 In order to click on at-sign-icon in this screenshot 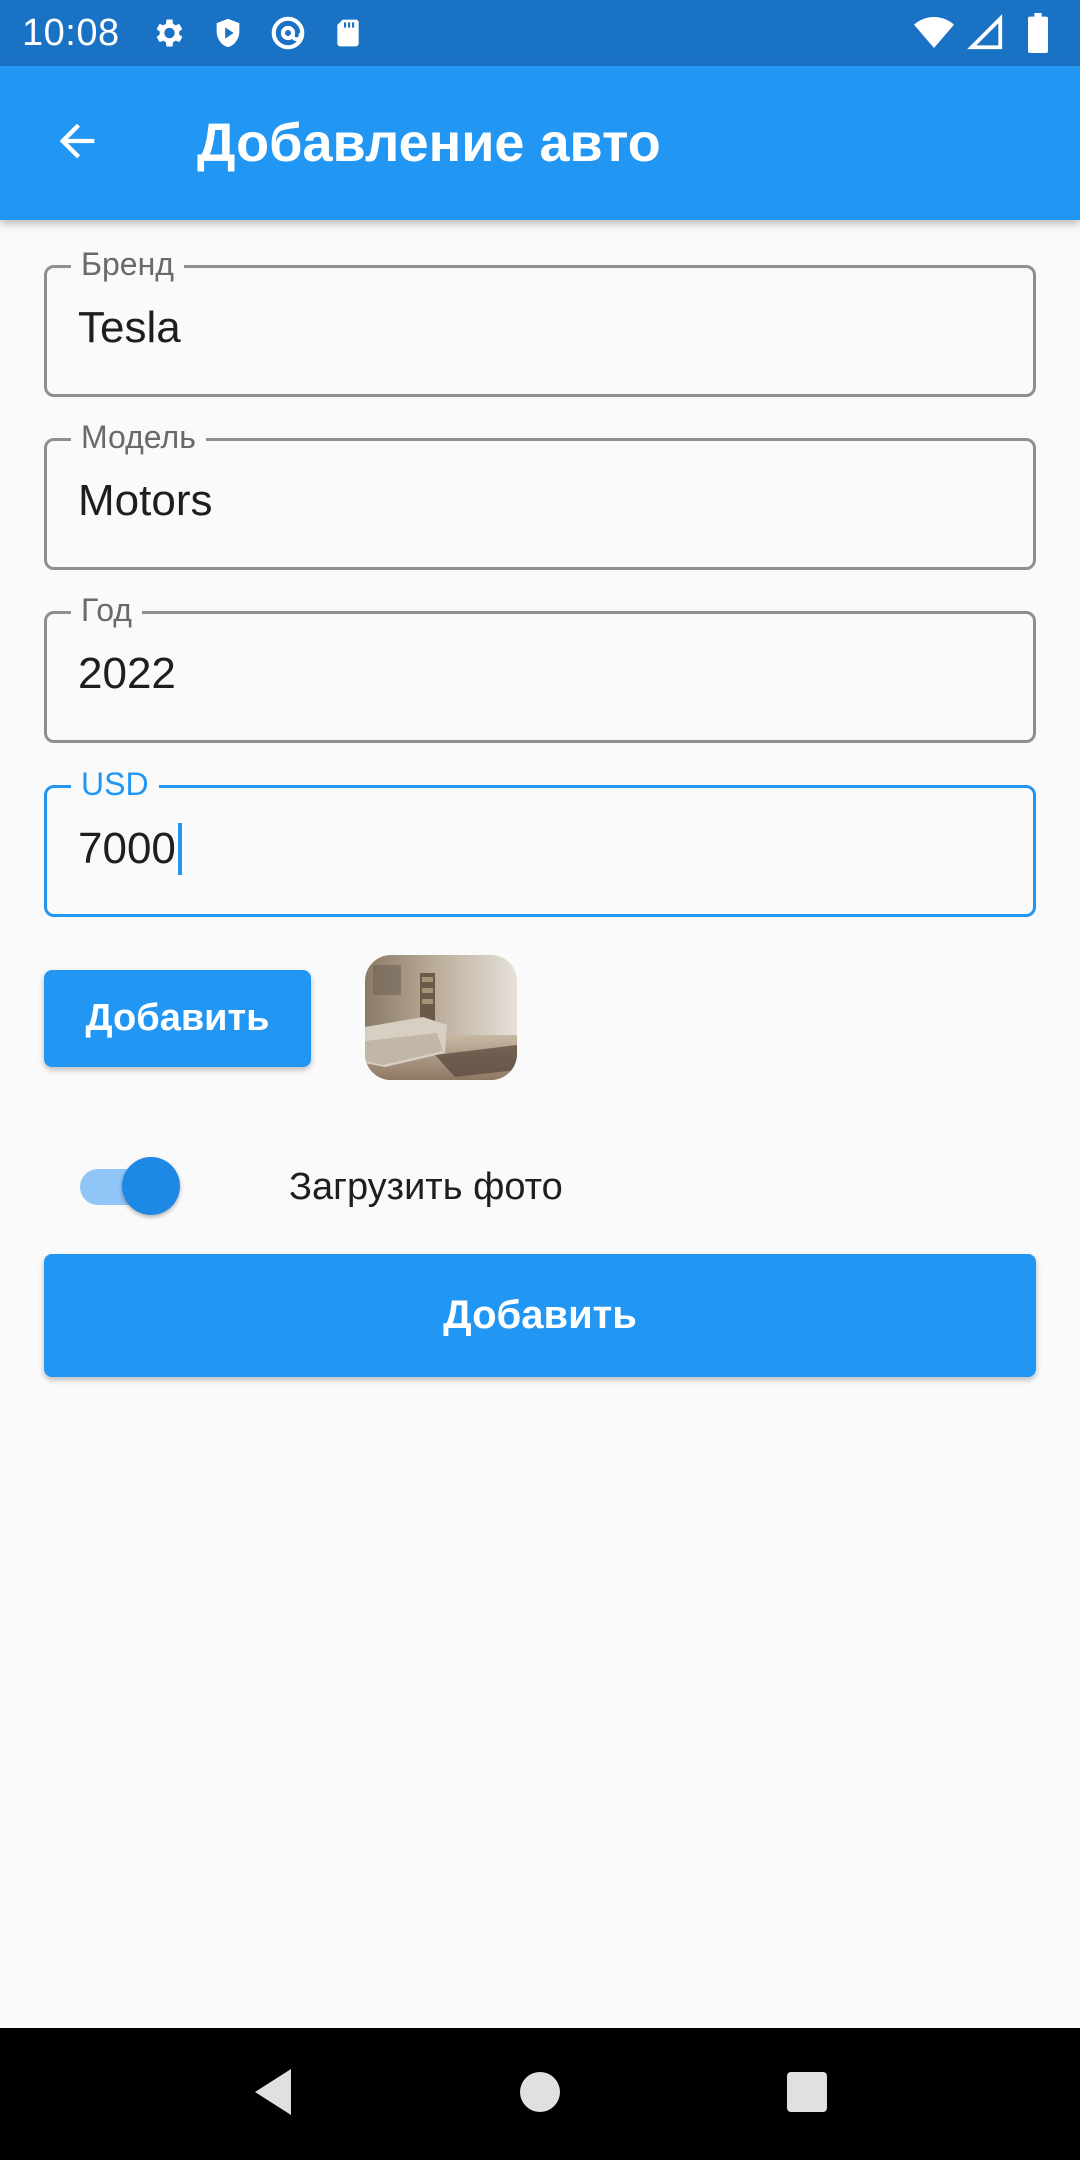, I will do `click(288, 33)`.